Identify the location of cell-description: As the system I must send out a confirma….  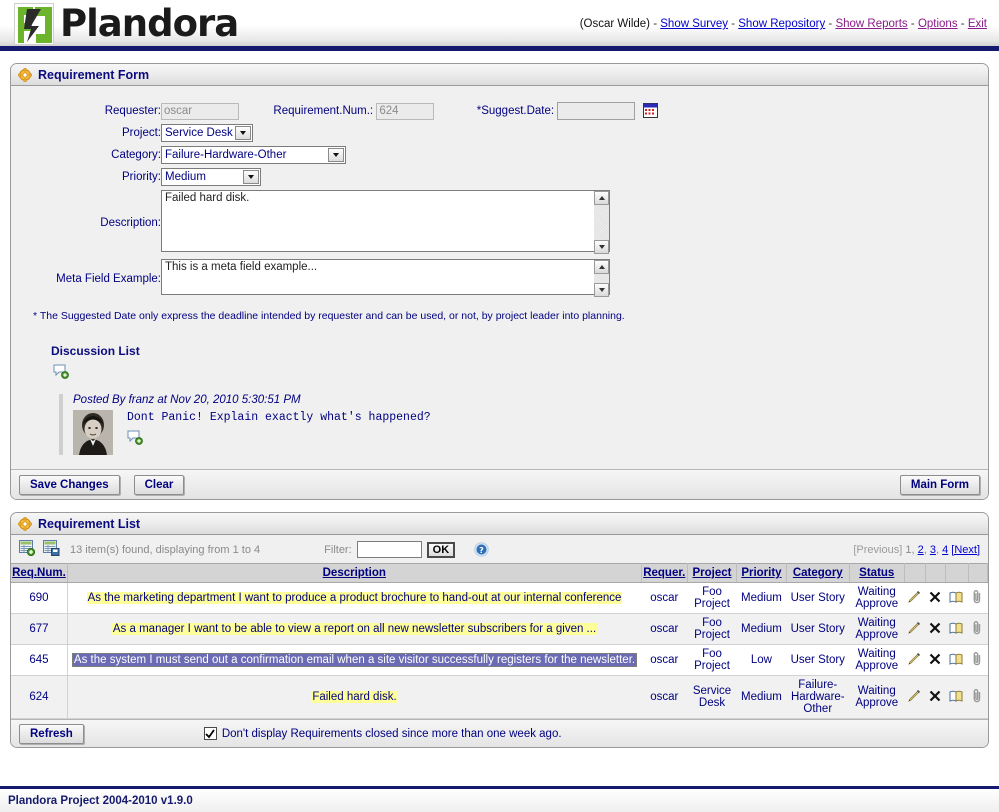
(354, 660).